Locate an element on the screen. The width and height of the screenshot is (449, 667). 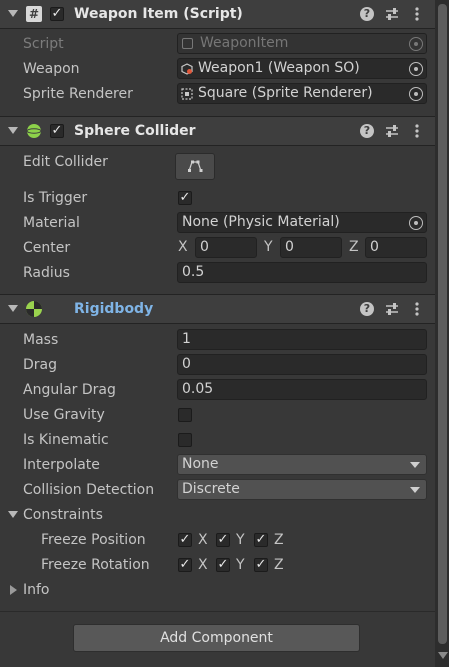
is-trigger-label: Is Trigger is located at coordinates (55, 198).